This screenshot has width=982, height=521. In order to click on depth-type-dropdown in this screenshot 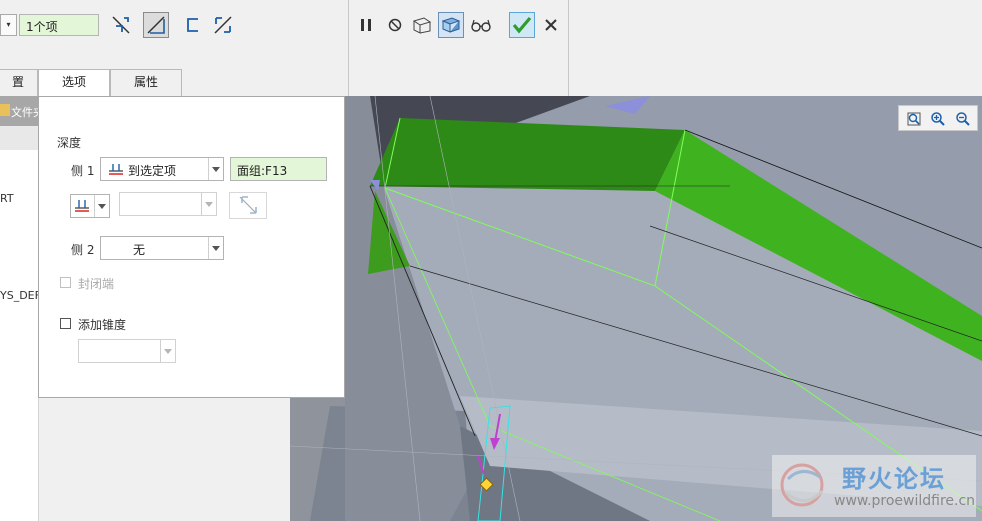, I will do `click(90, 206)`.